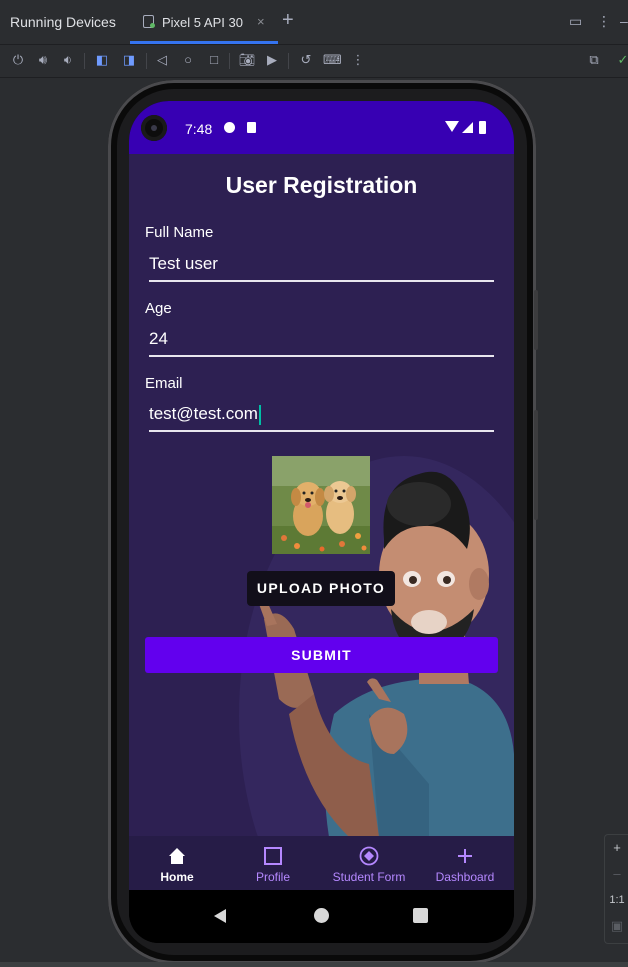  Describe the element at coordinates (129, 60) in the screenshot. I see `rotate-right-icon: ◨` at that location.